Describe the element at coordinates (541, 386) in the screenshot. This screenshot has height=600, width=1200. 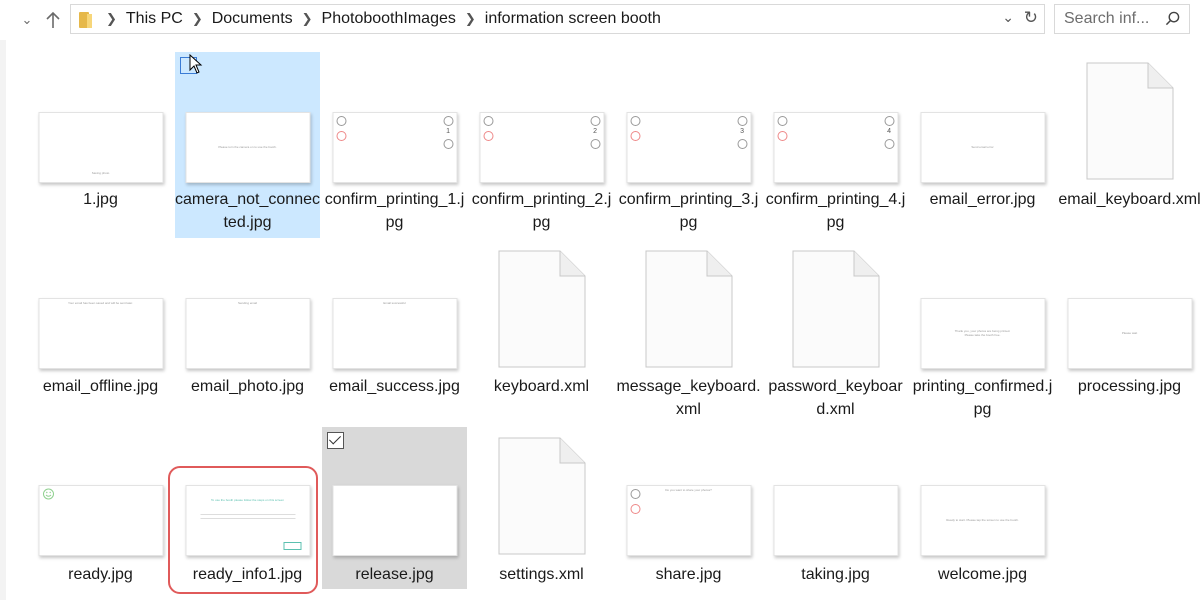
I see `file-label: keyboard.xml` at that location.